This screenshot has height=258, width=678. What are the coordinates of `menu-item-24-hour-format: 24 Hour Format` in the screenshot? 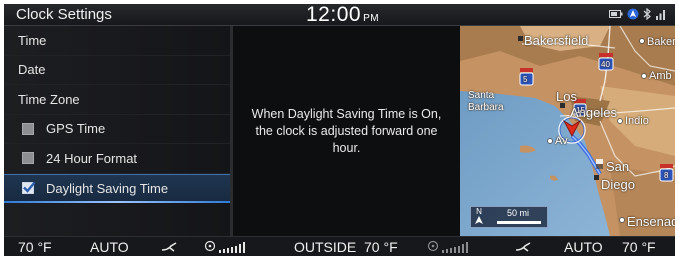 It's located at (117, 159).